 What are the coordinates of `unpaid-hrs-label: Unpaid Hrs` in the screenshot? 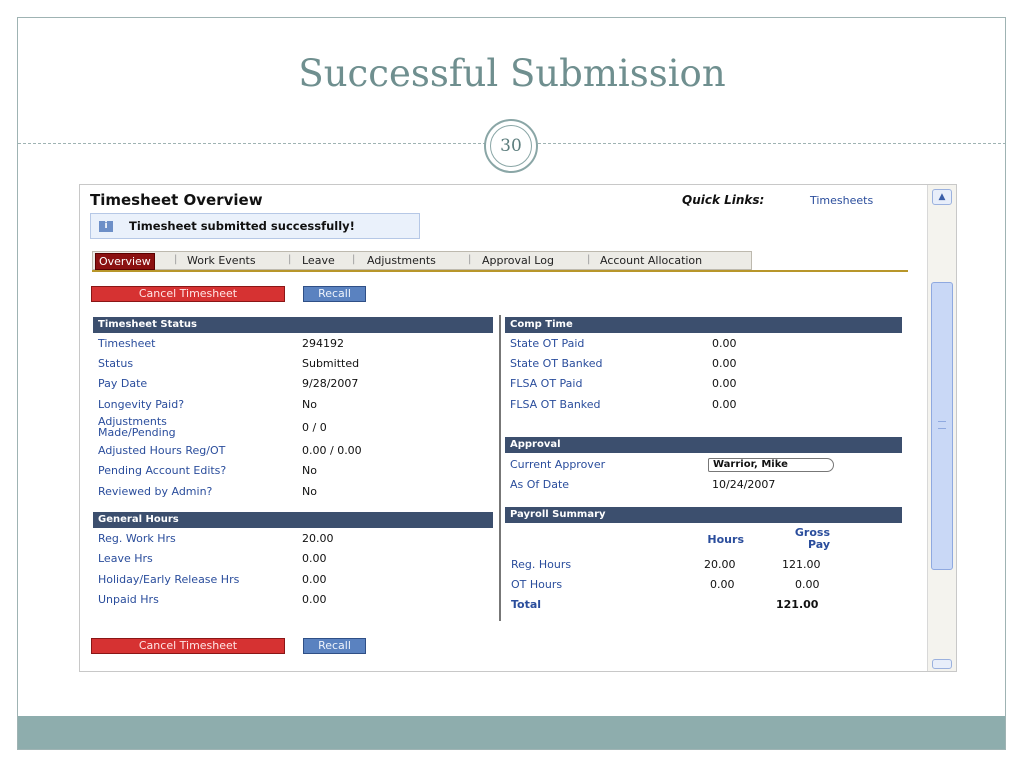 It's located at (128, 599).